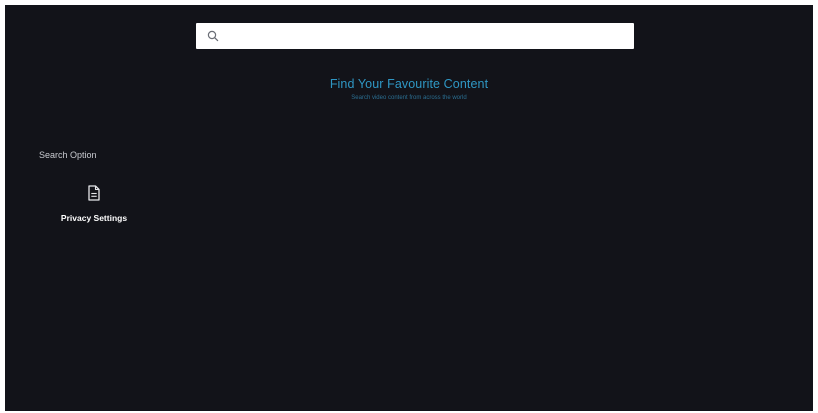  I want to click on search-bar, so click(415, 36).